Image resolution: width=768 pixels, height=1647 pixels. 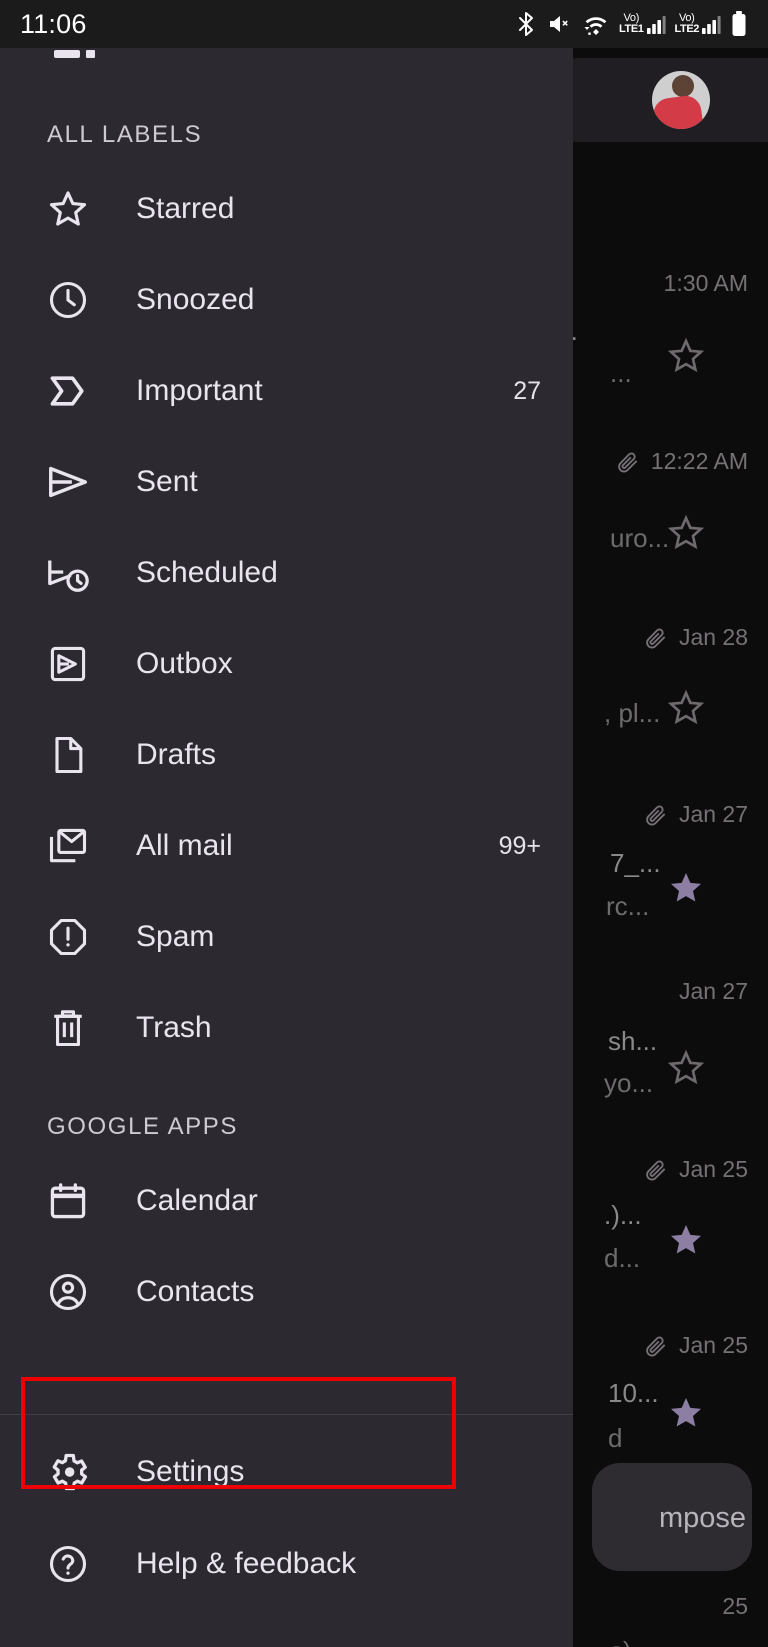 I want to click on email-row-timestamp: 1:30 AM, so click(x=706, y=283).